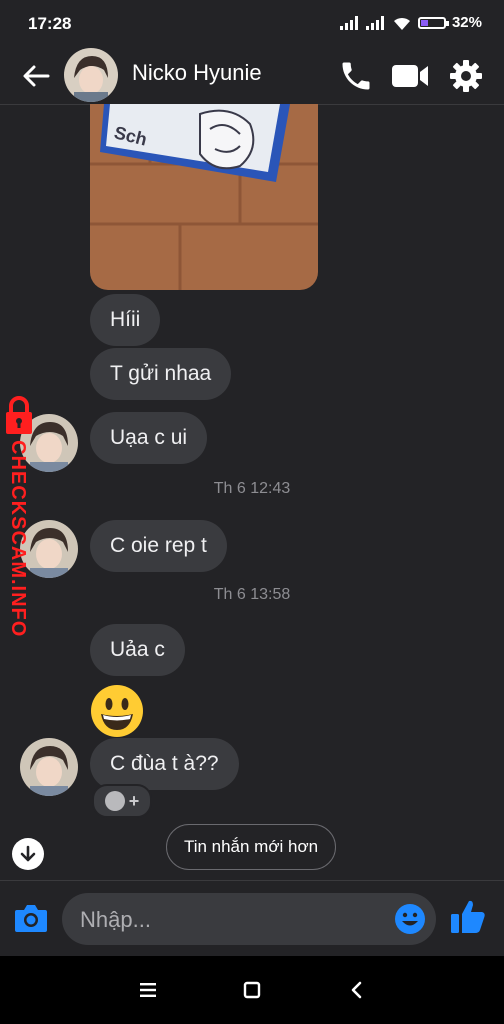  I want to click on video-camera-icon, so click(410, 76).